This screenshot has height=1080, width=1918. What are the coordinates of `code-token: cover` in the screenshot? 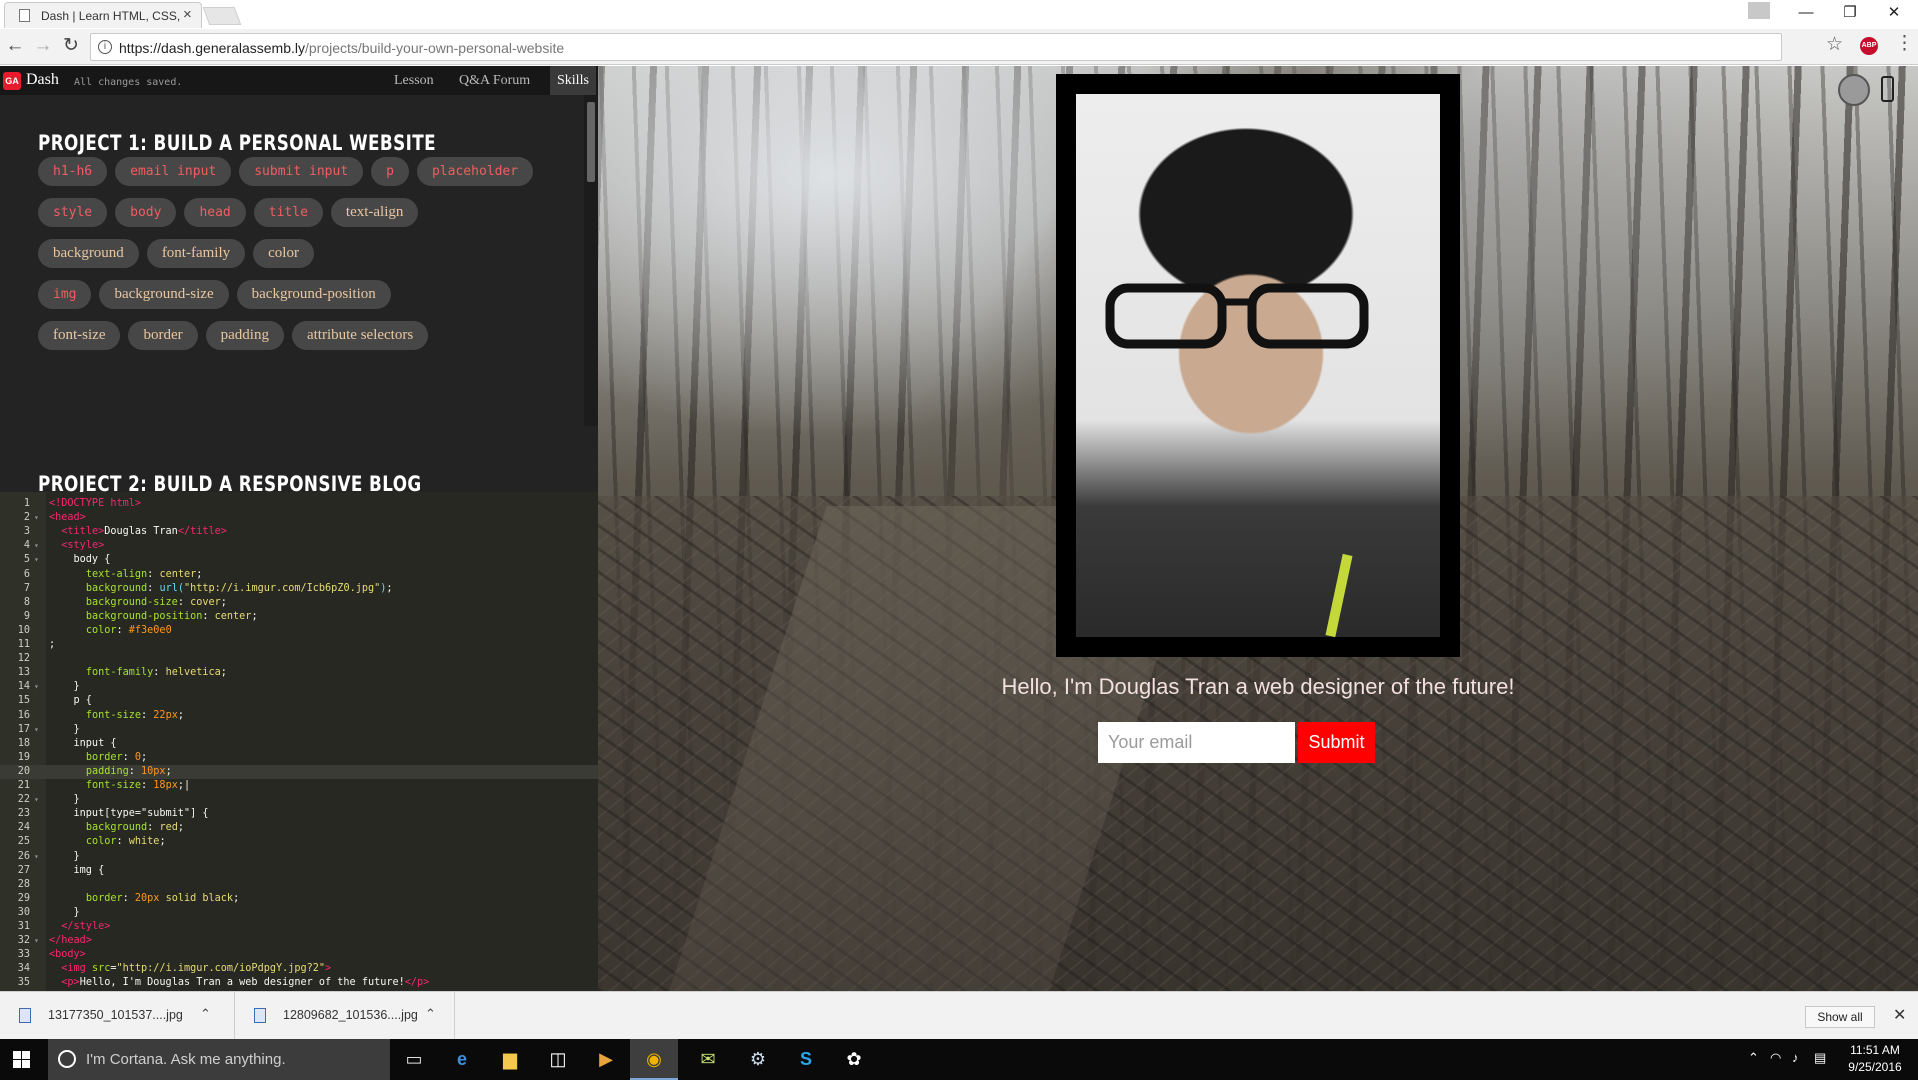 It's located at (205, 602).